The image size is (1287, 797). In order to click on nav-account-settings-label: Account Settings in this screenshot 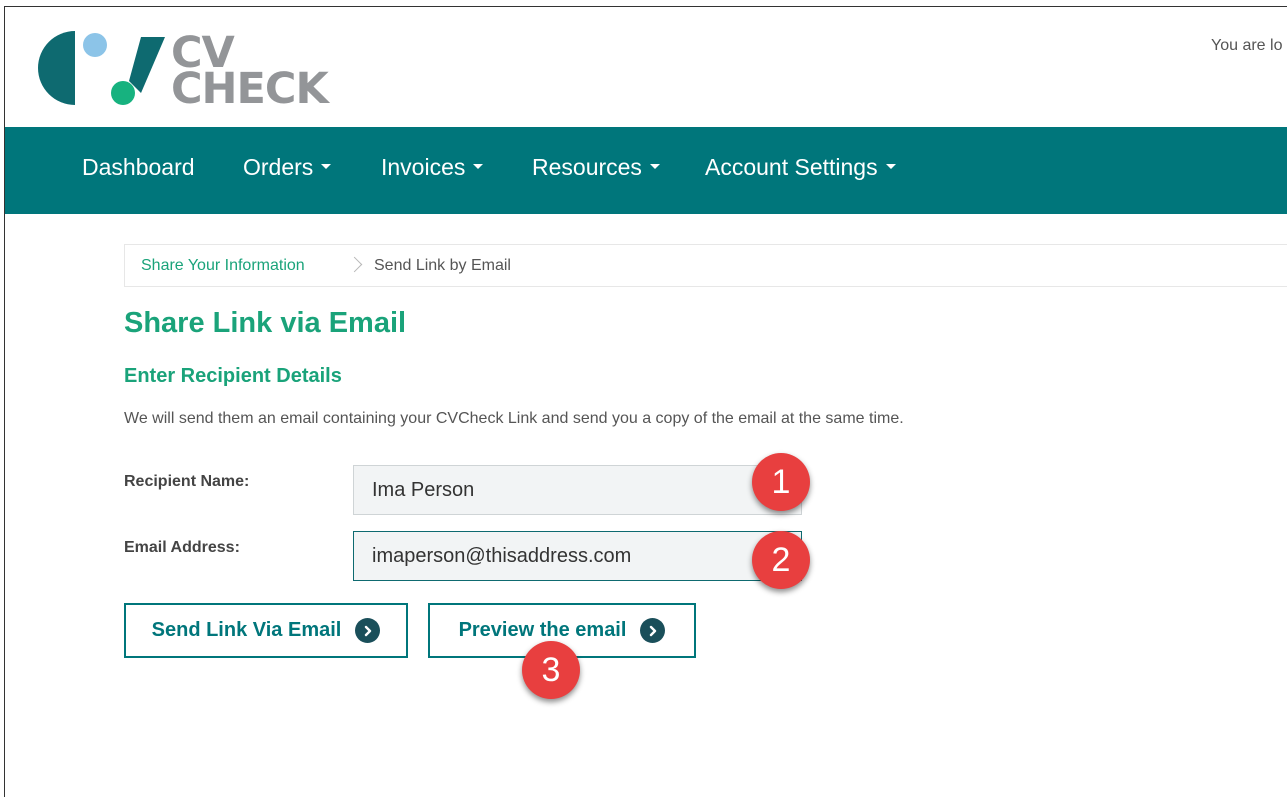, I will do `click(791, 167)`.